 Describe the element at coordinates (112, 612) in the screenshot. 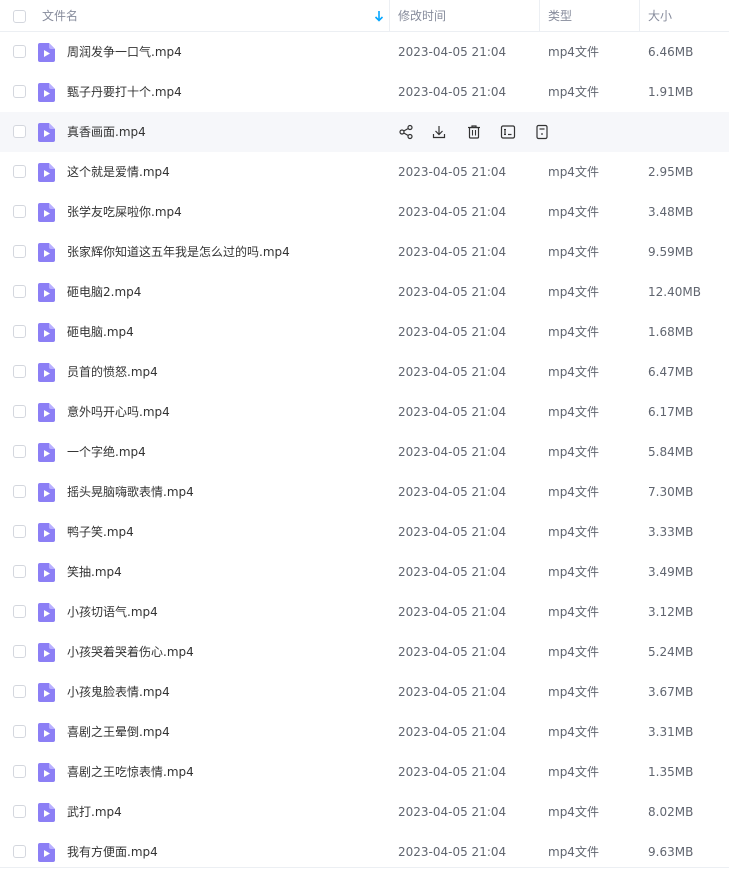

I see `file-name: 小孩切语气.mp4` at that location.